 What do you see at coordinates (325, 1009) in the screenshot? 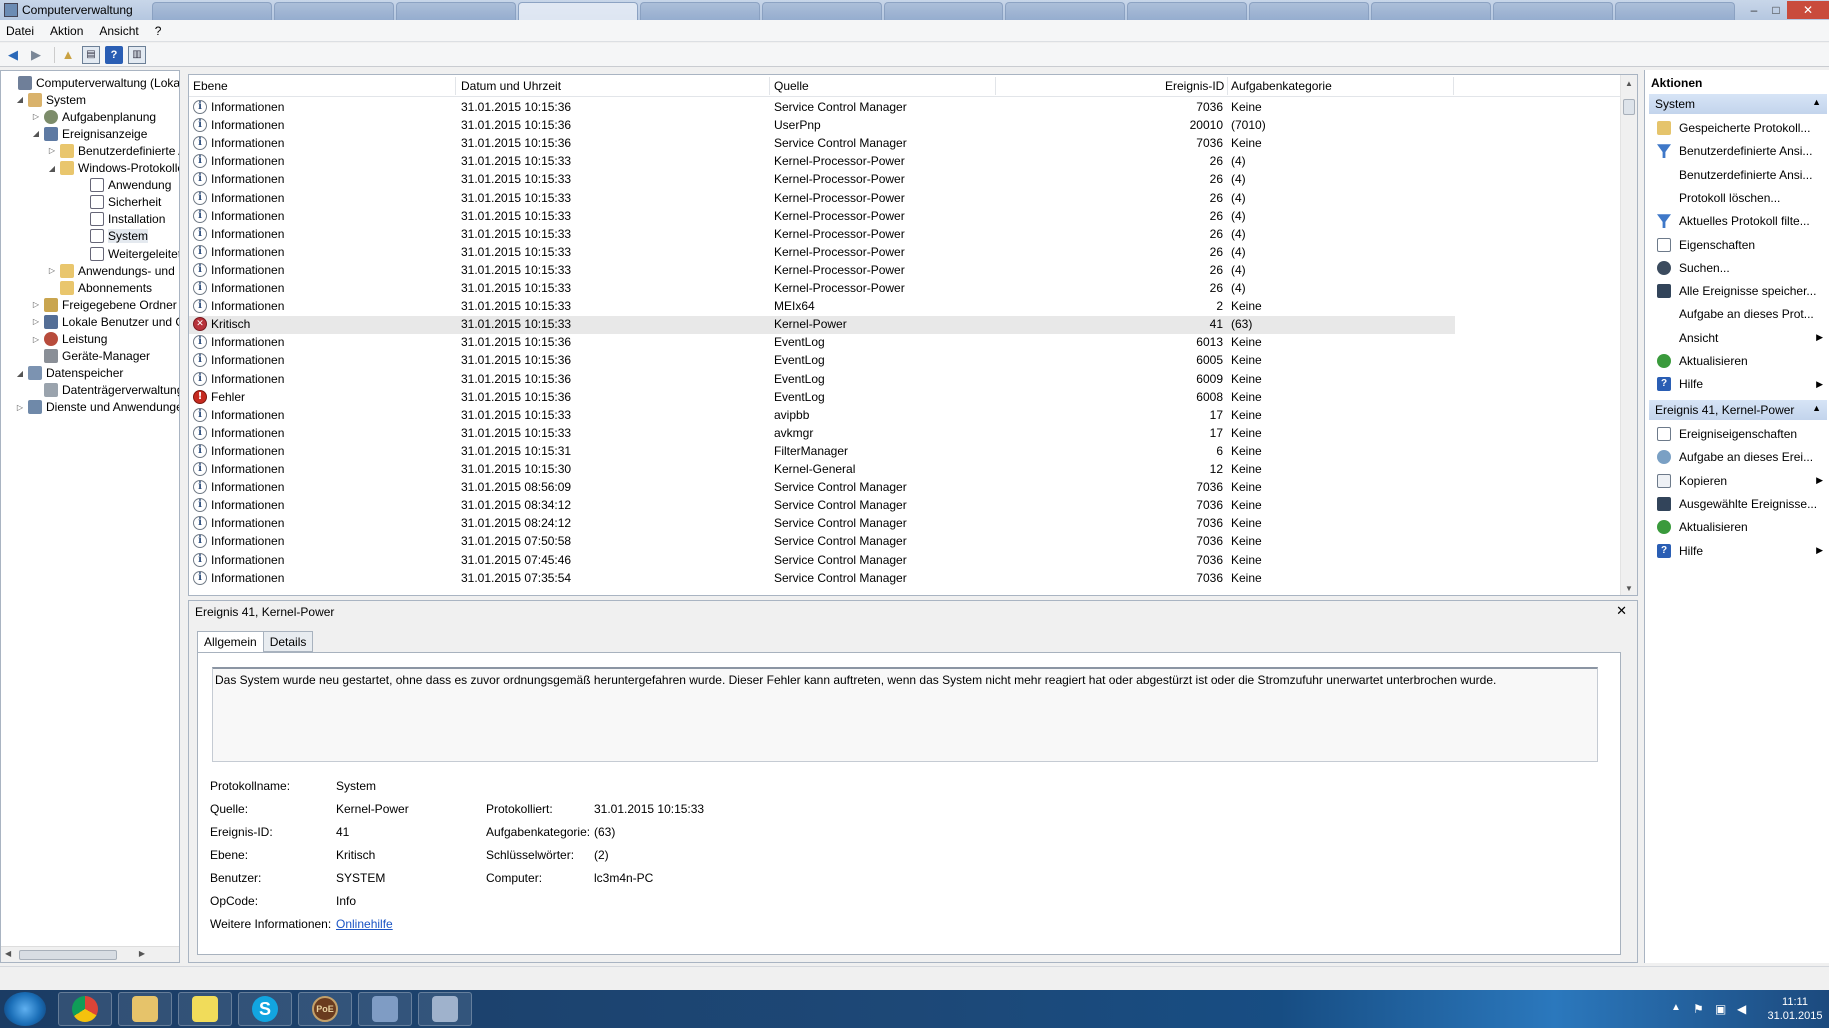
I see `taskbar-poe: PoE` at bounding box center [325, 1009].